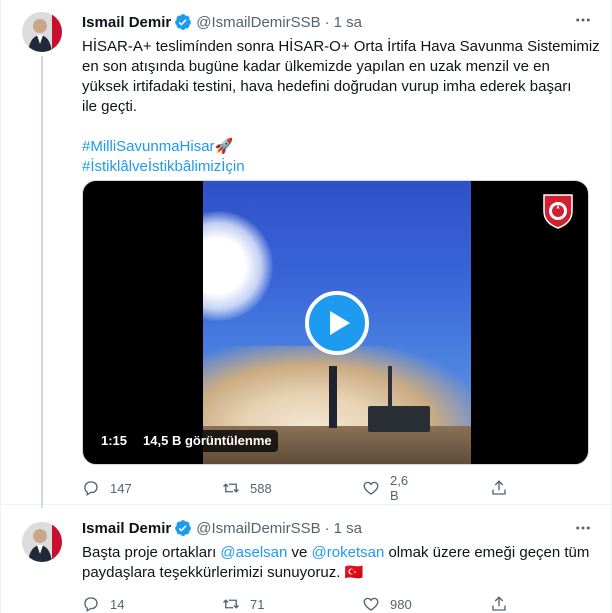 This screenshot has width=612, height=613. What do you see at coordinates (348, 552) in the screenshot?
I see `mention-link: @roketsan` at bounding box center [348, 552].